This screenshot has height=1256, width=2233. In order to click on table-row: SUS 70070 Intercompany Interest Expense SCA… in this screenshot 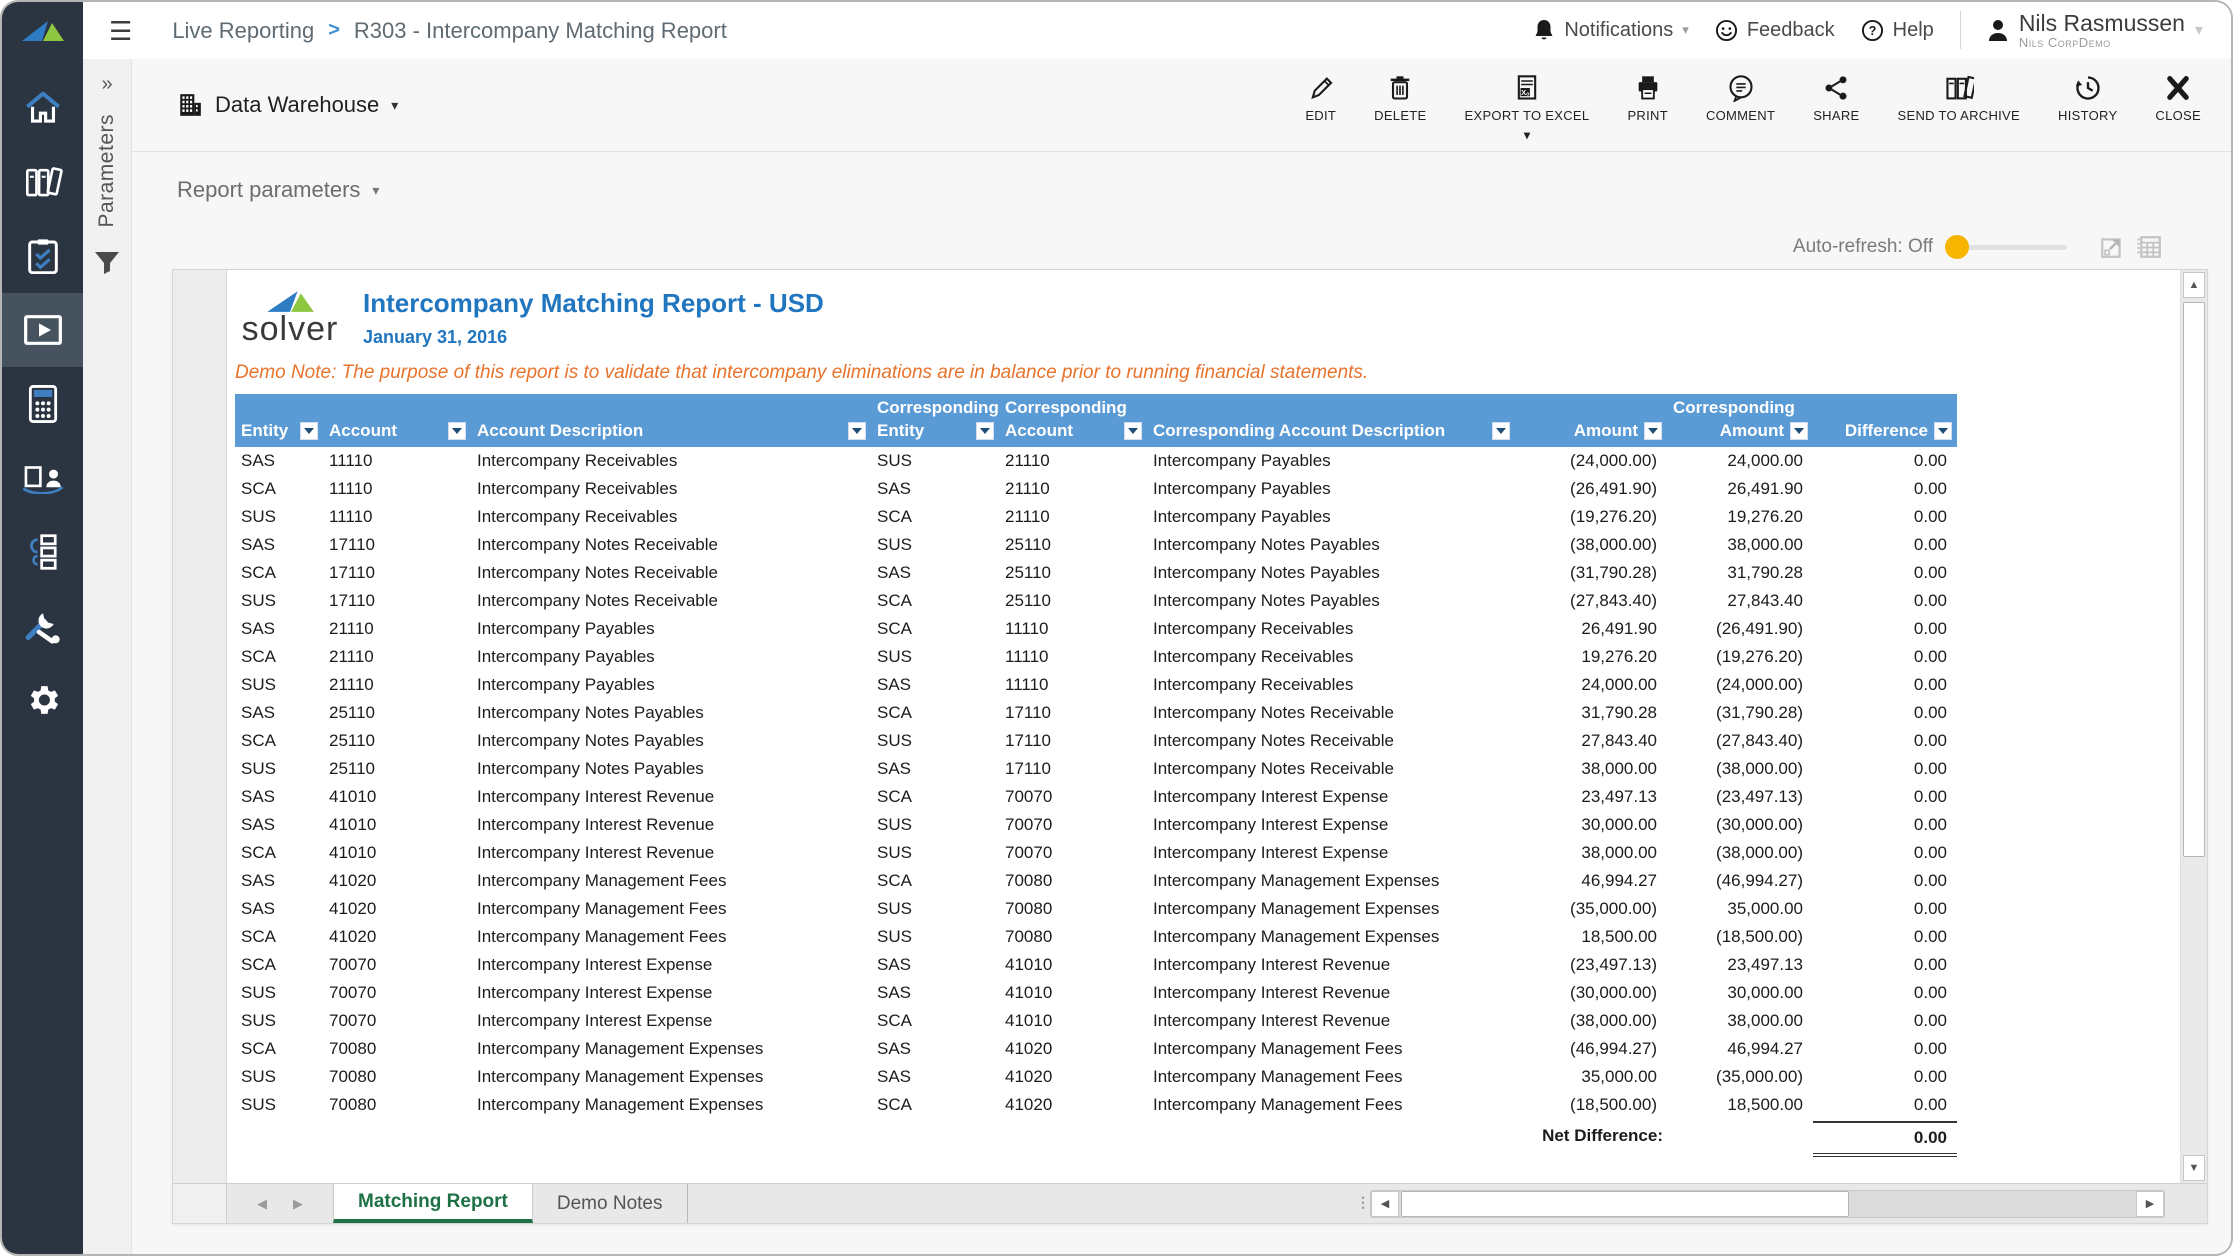, I will do `click(1096, 1021)`.